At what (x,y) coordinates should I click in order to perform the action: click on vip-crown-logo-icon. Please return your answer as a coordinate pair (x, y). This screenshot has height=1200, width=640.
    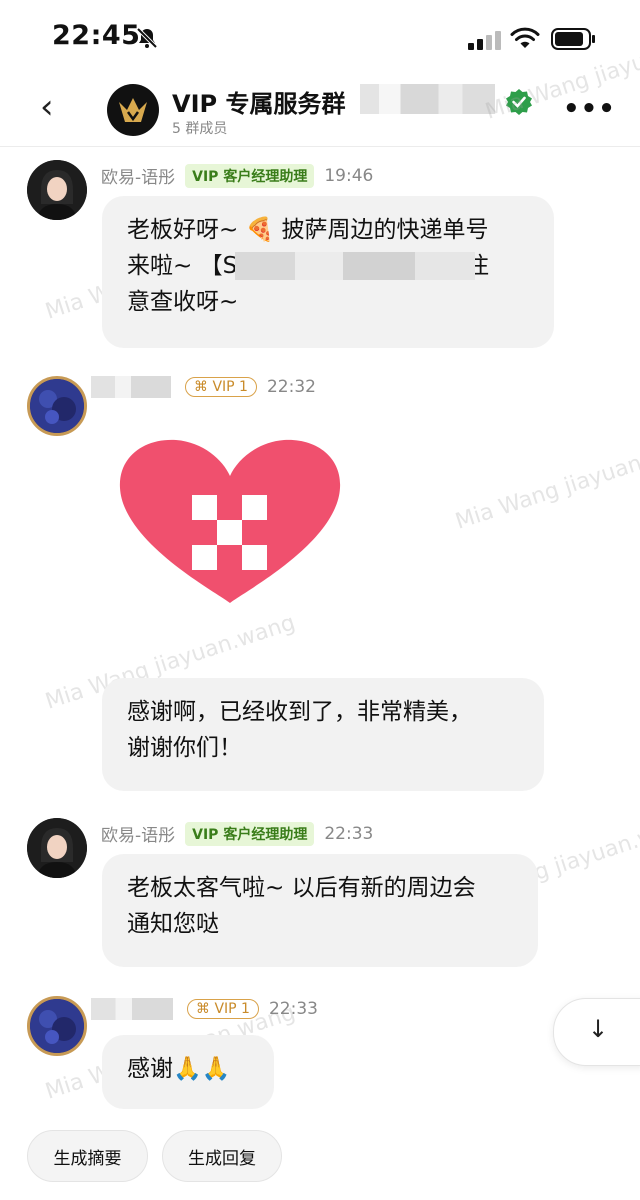
    Looking at the image, I should click on (133, 110).